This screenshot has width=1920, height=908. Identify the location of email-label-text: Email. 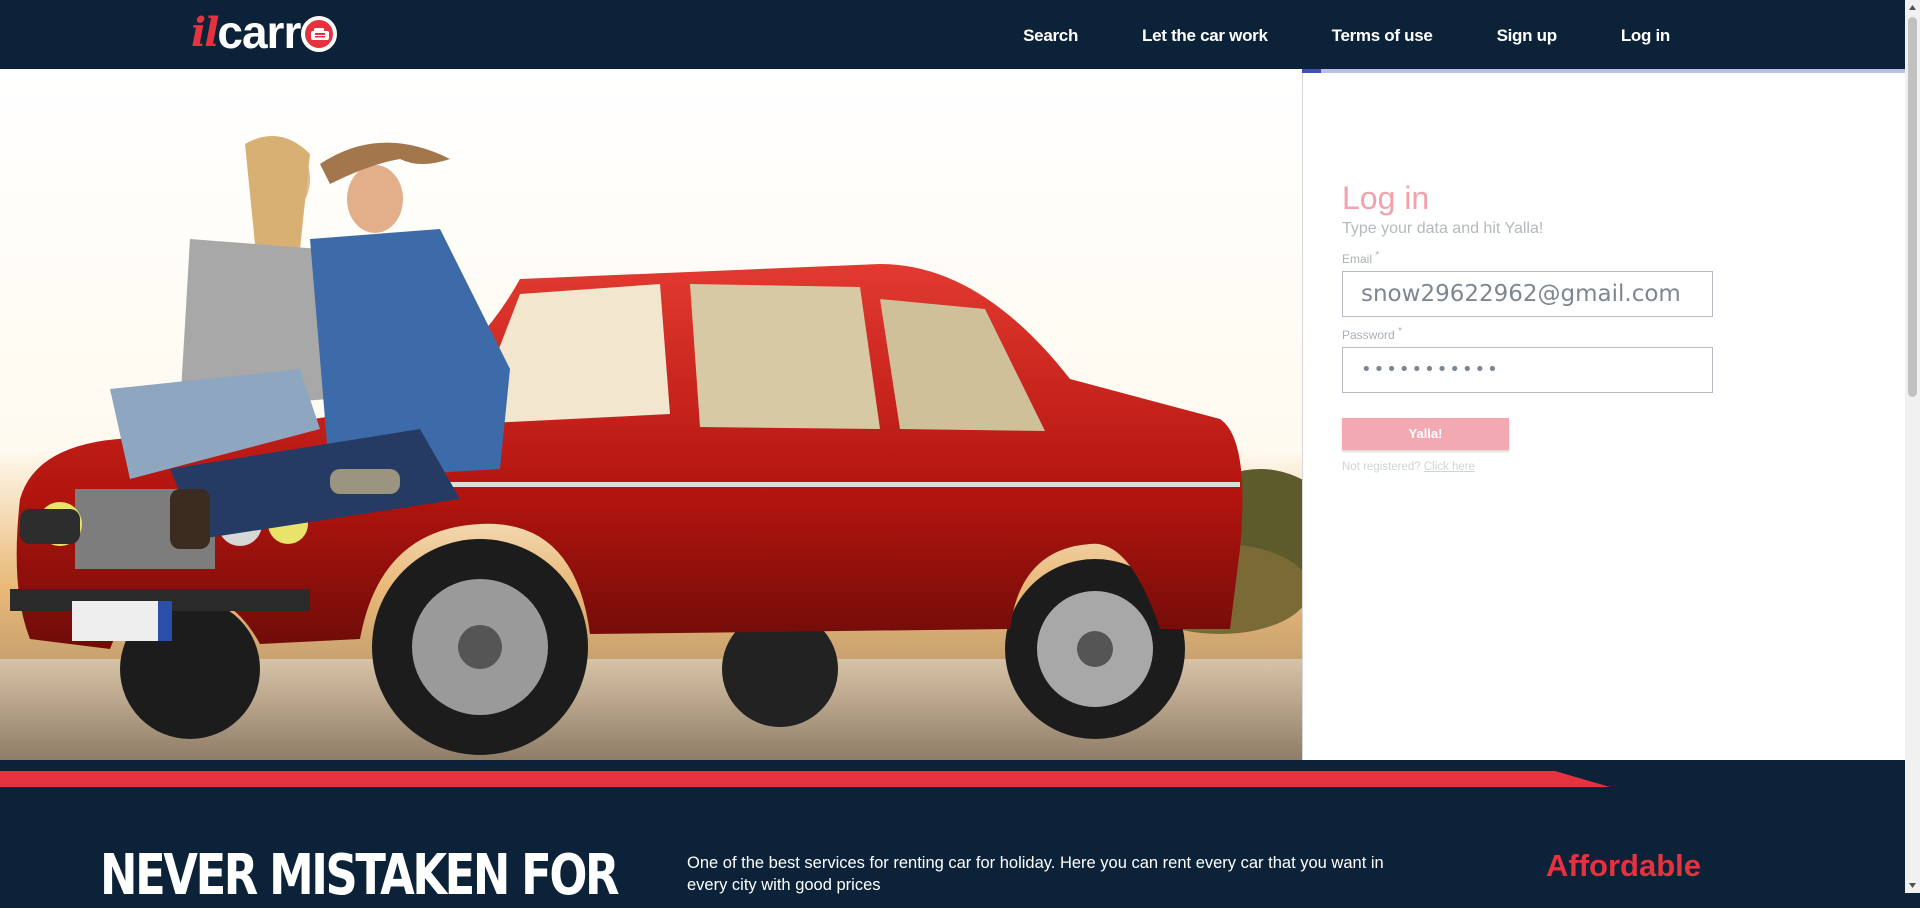
(1357, 259).